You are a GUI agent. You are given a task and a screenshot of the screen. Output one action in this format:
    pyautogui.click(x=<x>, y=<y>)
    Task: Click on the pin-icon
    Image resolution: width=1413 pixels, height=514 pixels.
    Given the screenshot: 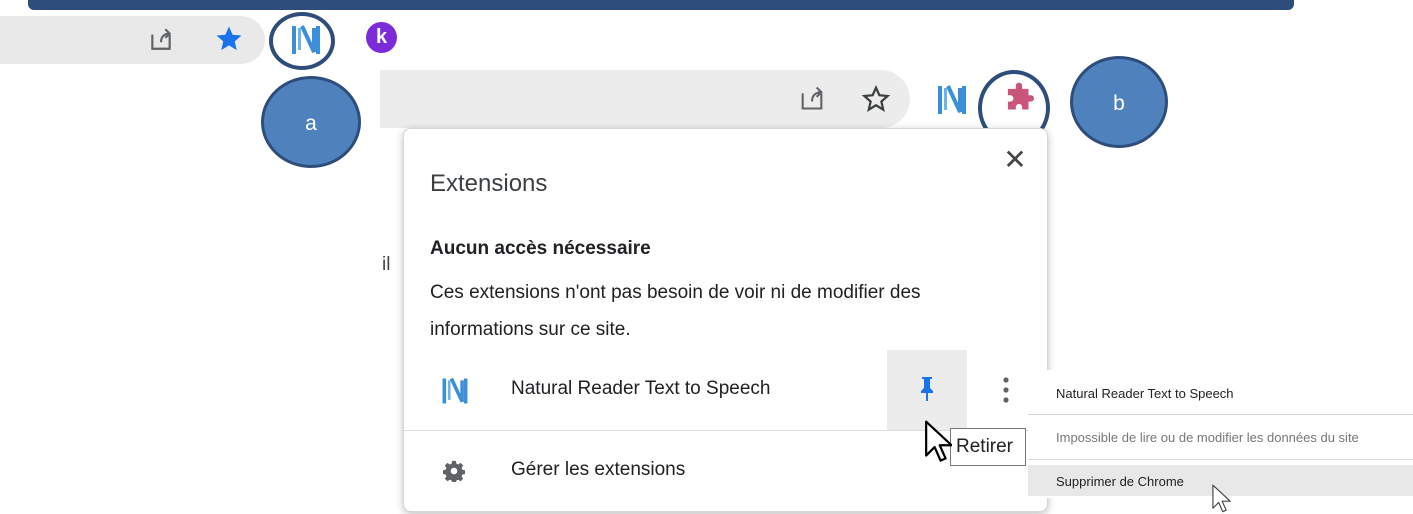 What is the action you would take?
    pyautogui.click(x=927, y=389)
    